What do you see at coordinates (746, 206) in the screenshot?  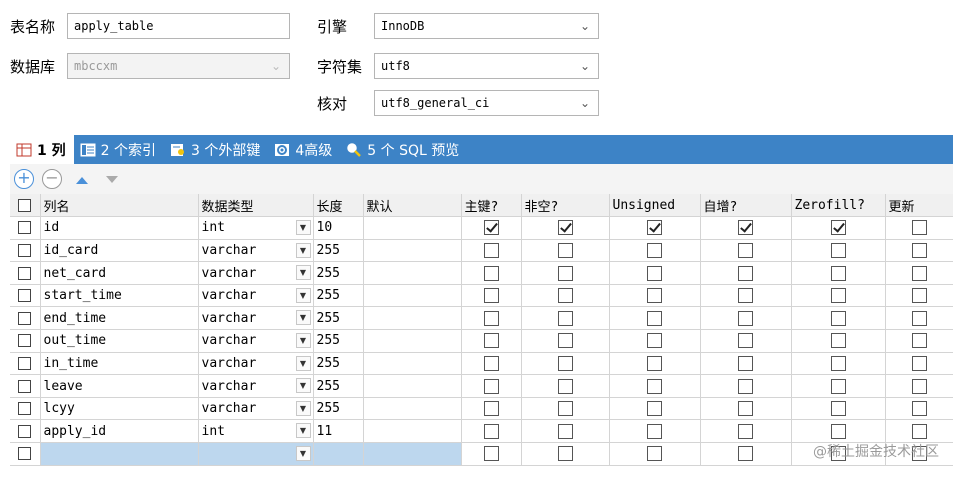 I see `header-auto-increment: 自增?` at bounding box center [746, 206].